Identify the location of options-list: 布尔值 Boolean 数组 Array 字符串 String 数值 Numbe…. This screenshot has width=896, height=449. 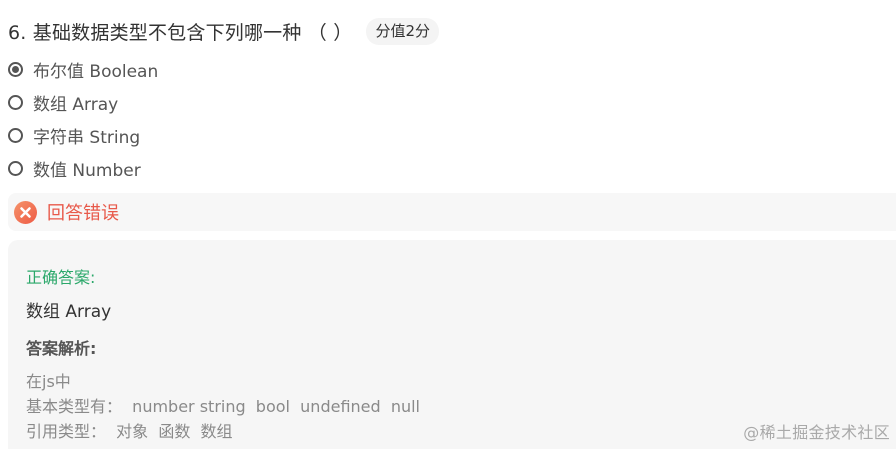
(83, 119).